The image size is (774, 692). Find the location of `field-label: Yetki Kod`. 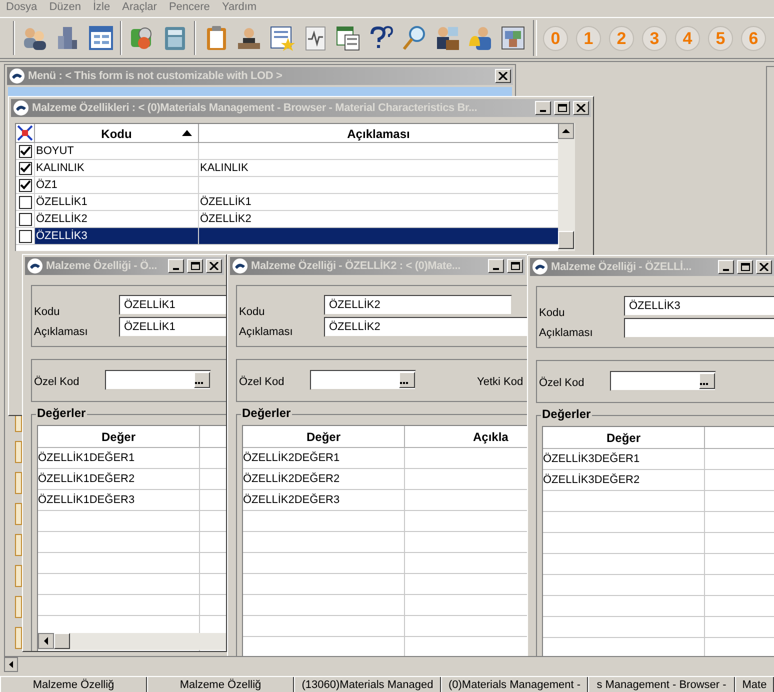

field-label: Yetki Kod is located at coordinates (500, 382).